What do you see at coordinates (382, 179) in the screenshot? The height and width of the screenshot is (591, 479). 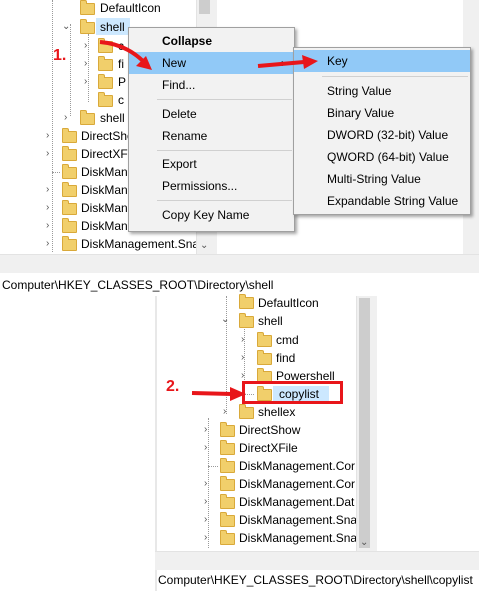 I see `submenu-item-multi-string-value: Multi-String Value` at bounding box center [382, 179].